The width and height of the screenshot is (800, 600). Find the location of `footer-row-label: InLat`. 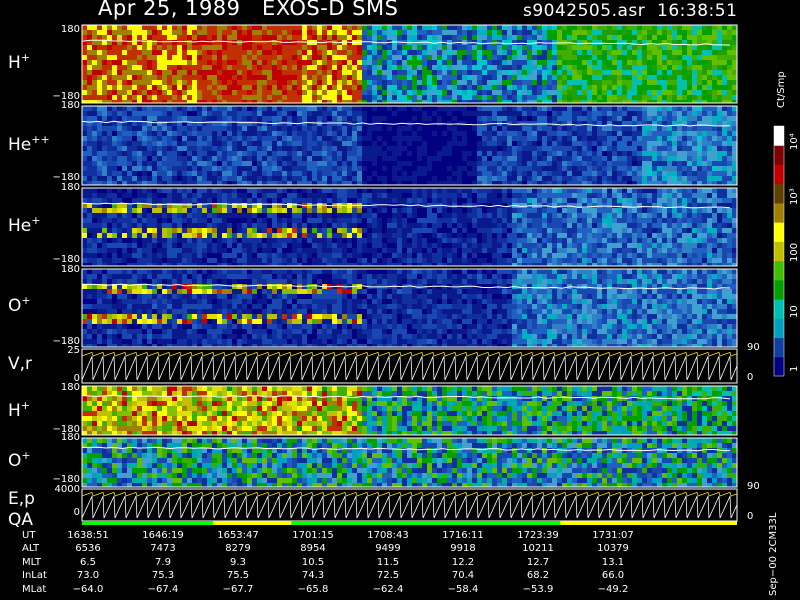

footer-row-label: InLat is located at coordinates (34, 576).